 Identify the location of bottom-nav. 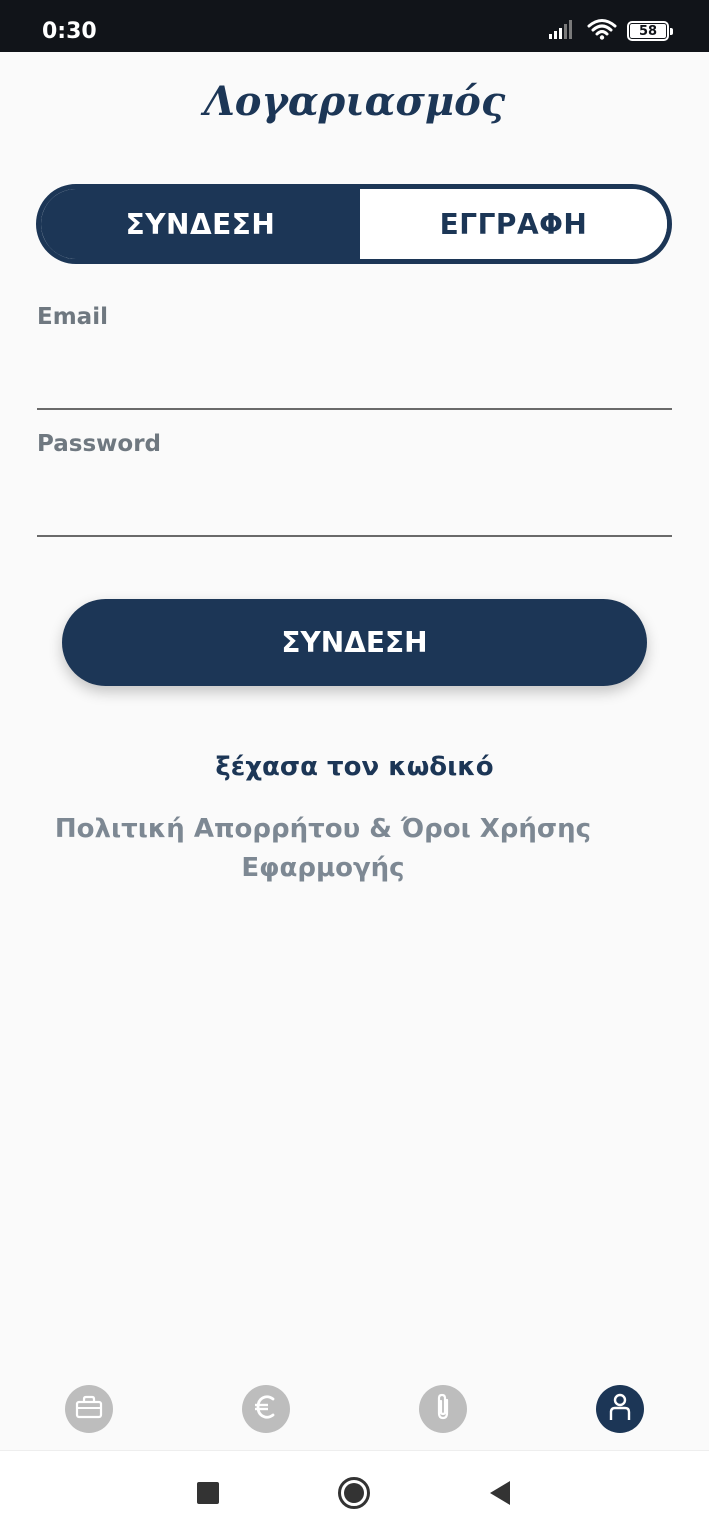
(354, 1410).